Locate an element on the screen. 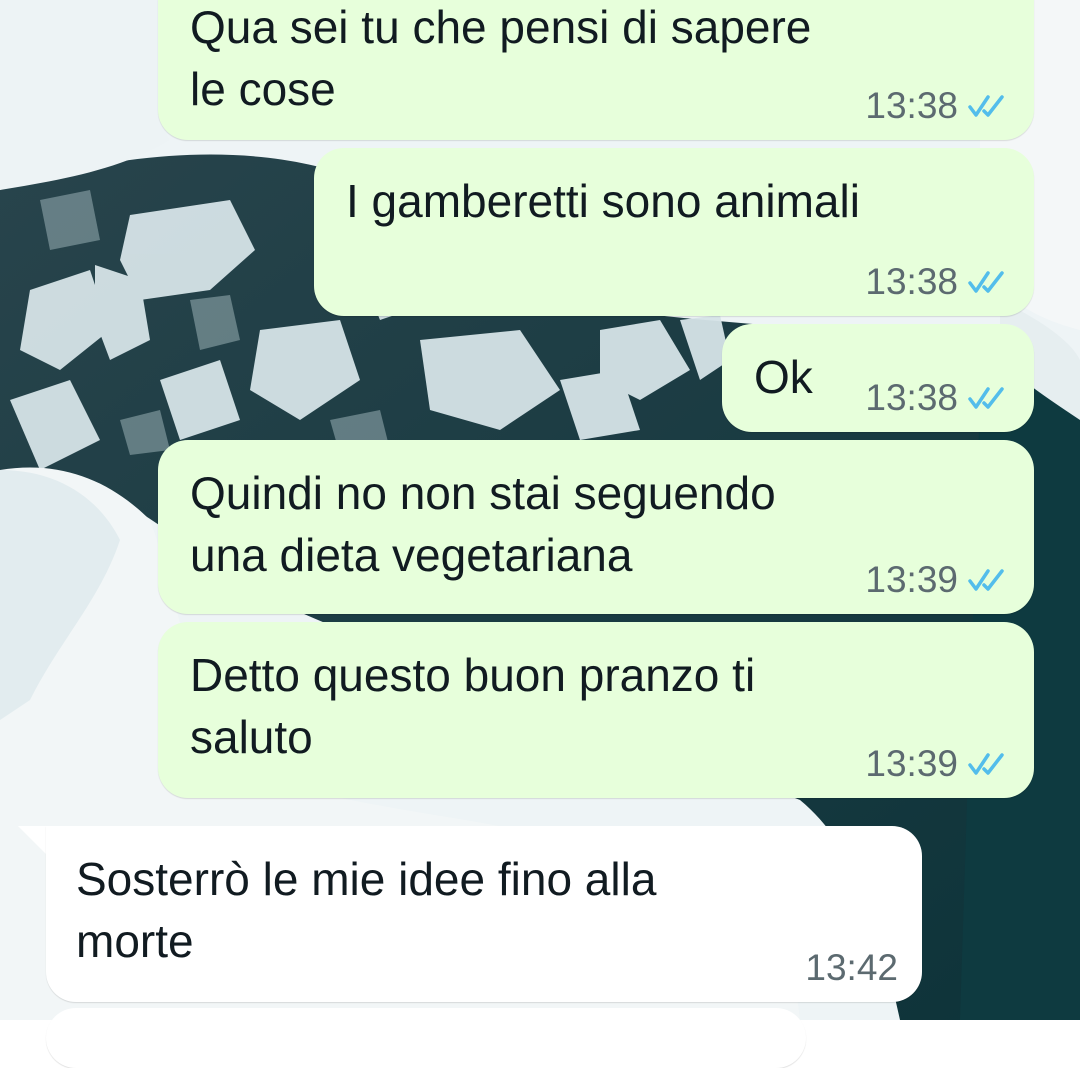  message-bubble-outgoing: I gamberetti sono animali 13:38 is located at coordinates (674, 232).